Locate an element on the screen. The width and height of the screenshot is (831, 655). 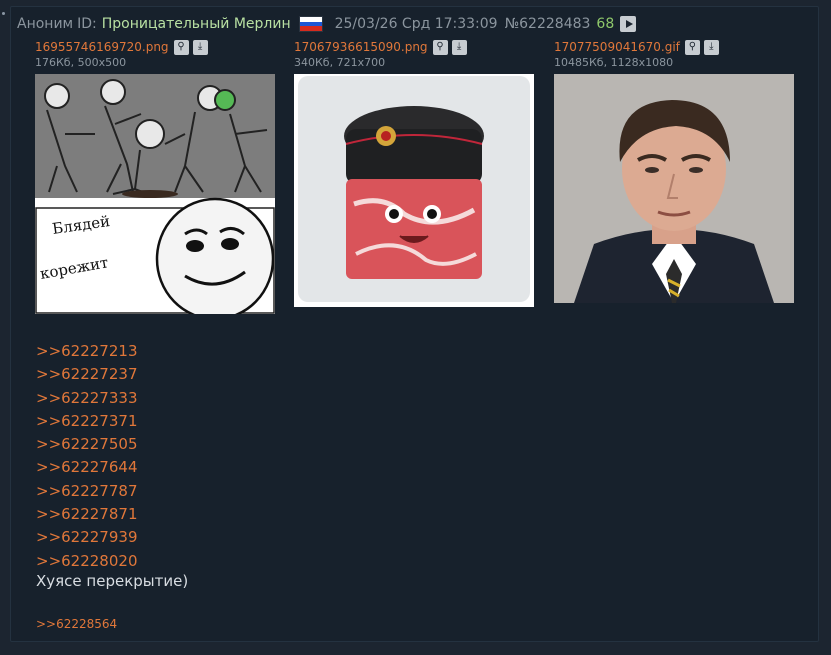
file-name: 17077509041670.gif is located at coordinates (617, 47).